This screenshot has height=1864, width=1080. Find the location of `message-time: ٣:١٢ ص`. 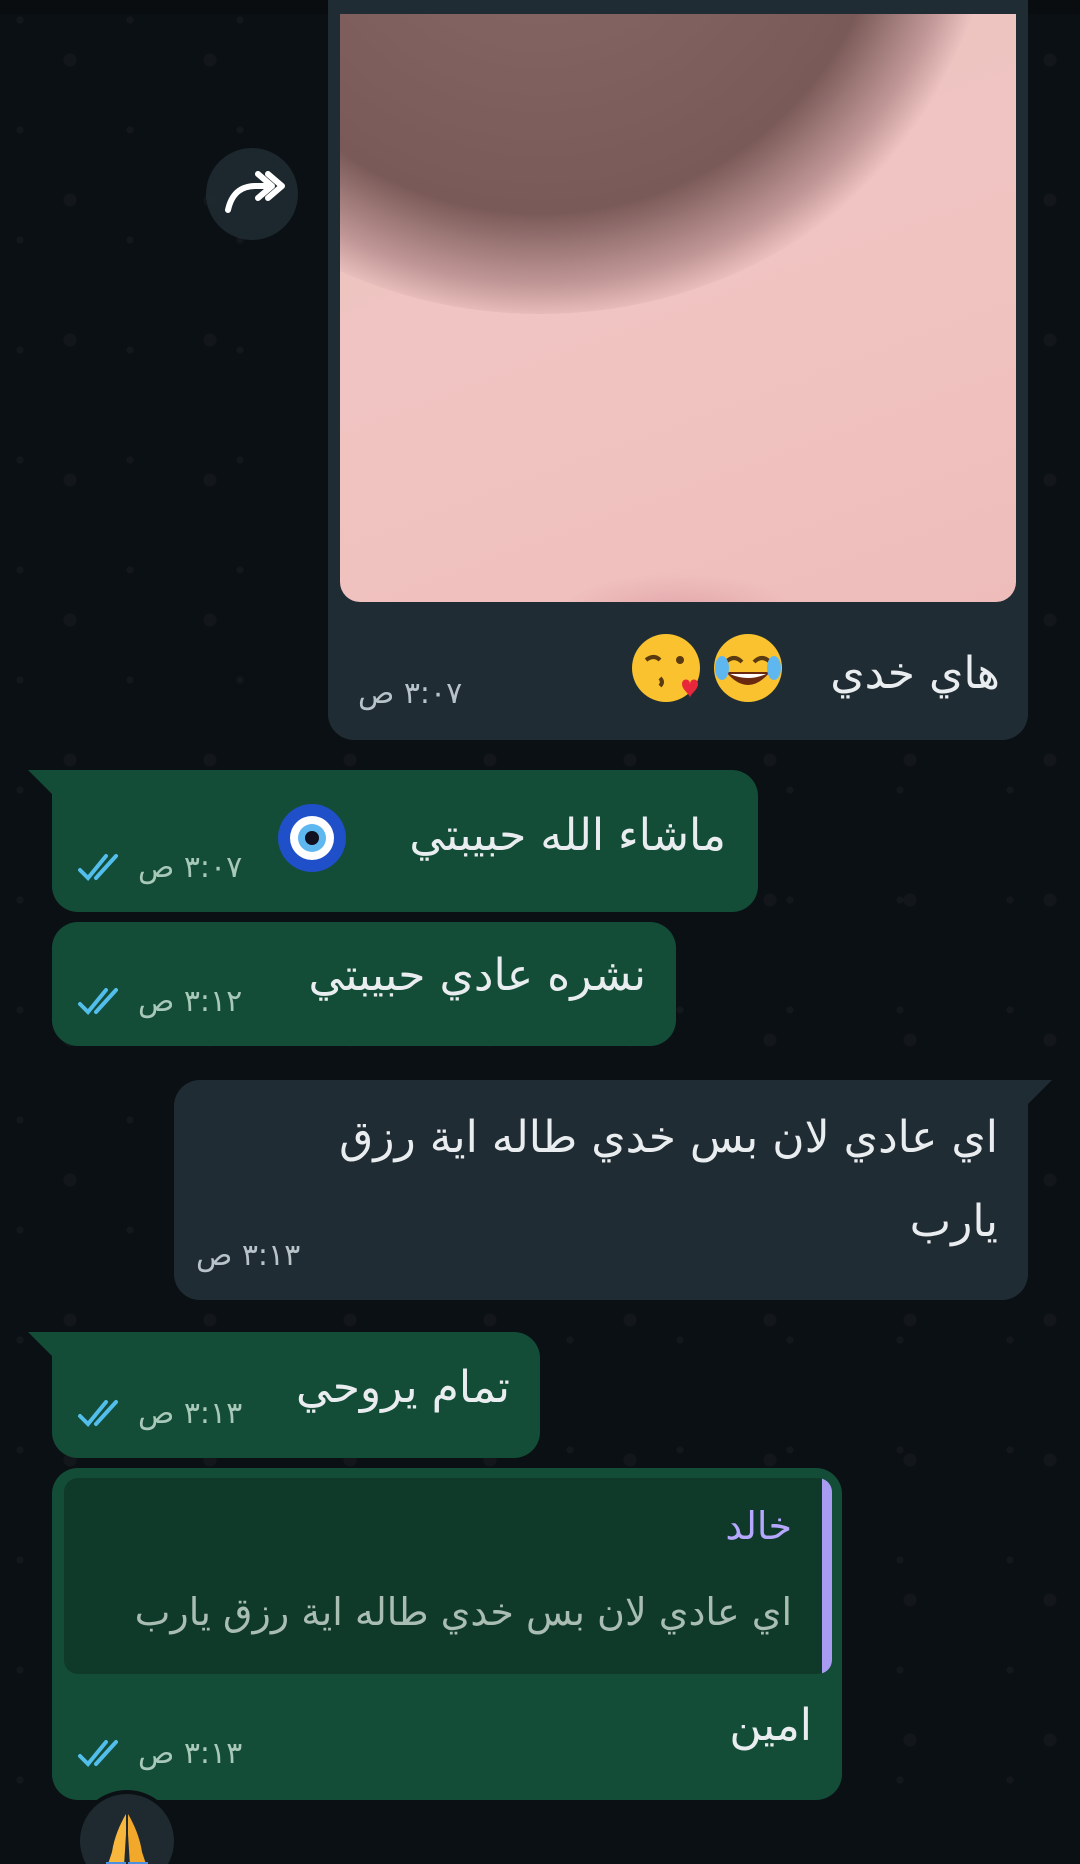

message-time: ٣:١٢ ص is located at coordinates (190, 1001).